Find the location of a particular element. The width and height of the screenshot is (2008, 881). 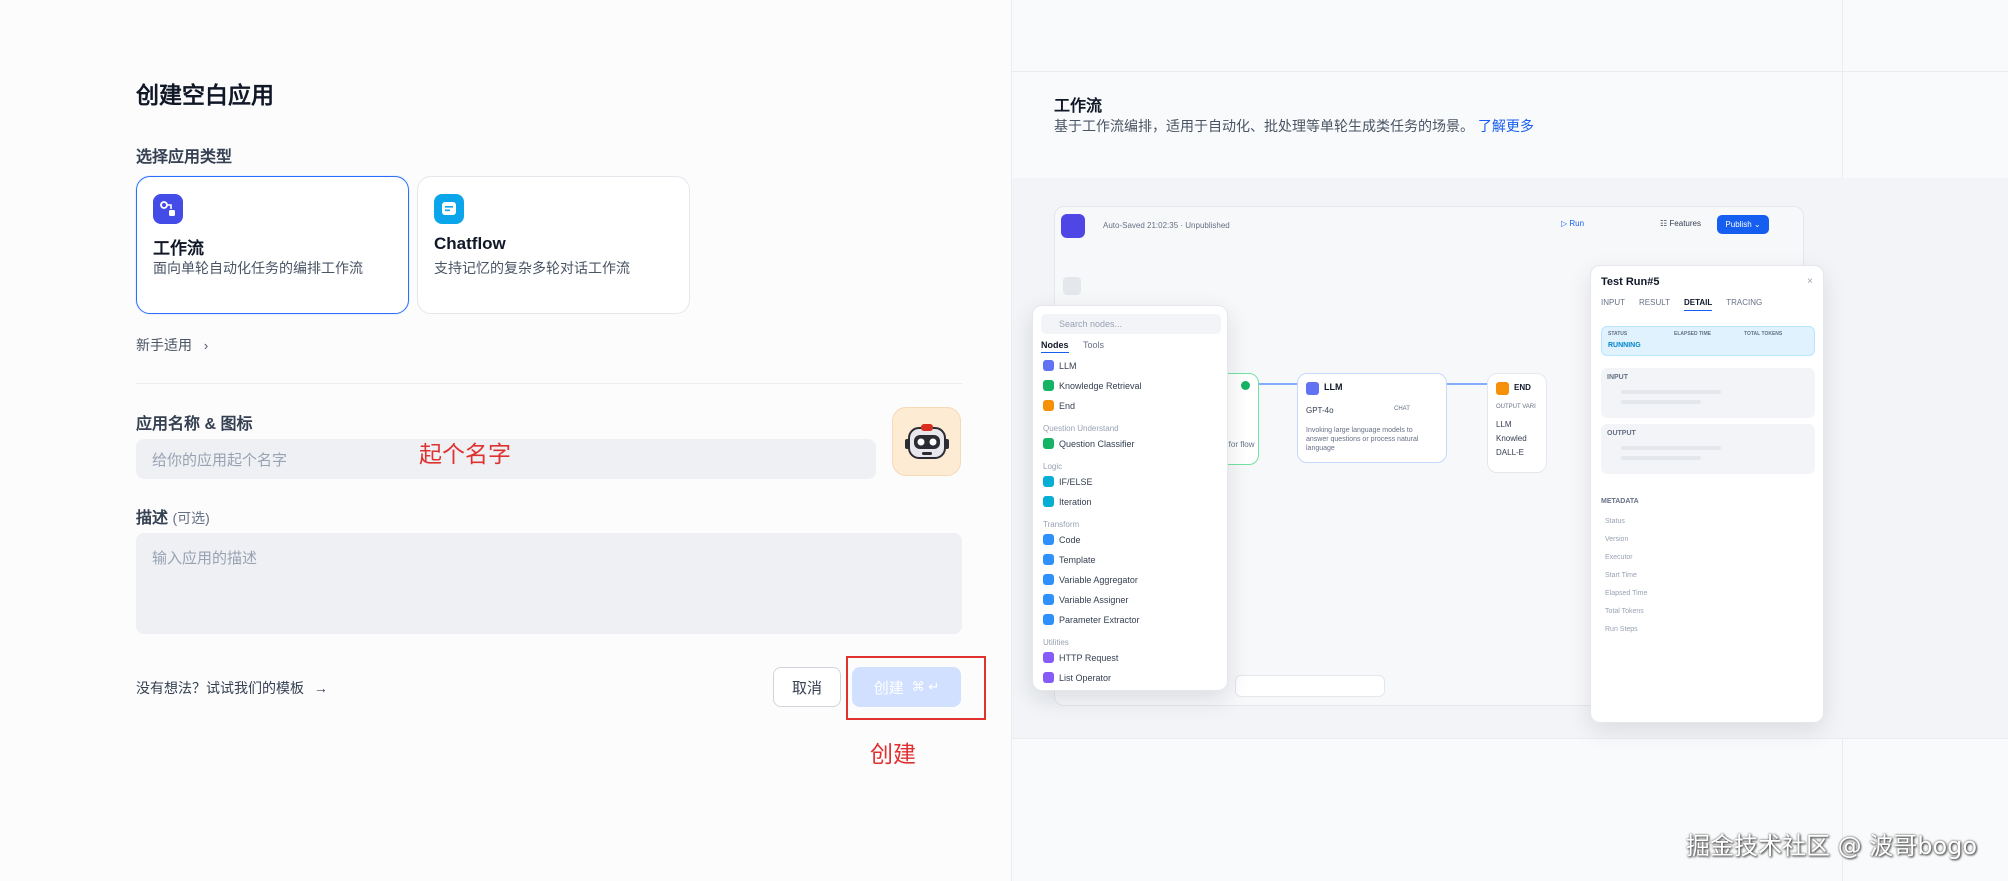

learn-more-link: 了解更多 is located at coordinates (1506, 126).